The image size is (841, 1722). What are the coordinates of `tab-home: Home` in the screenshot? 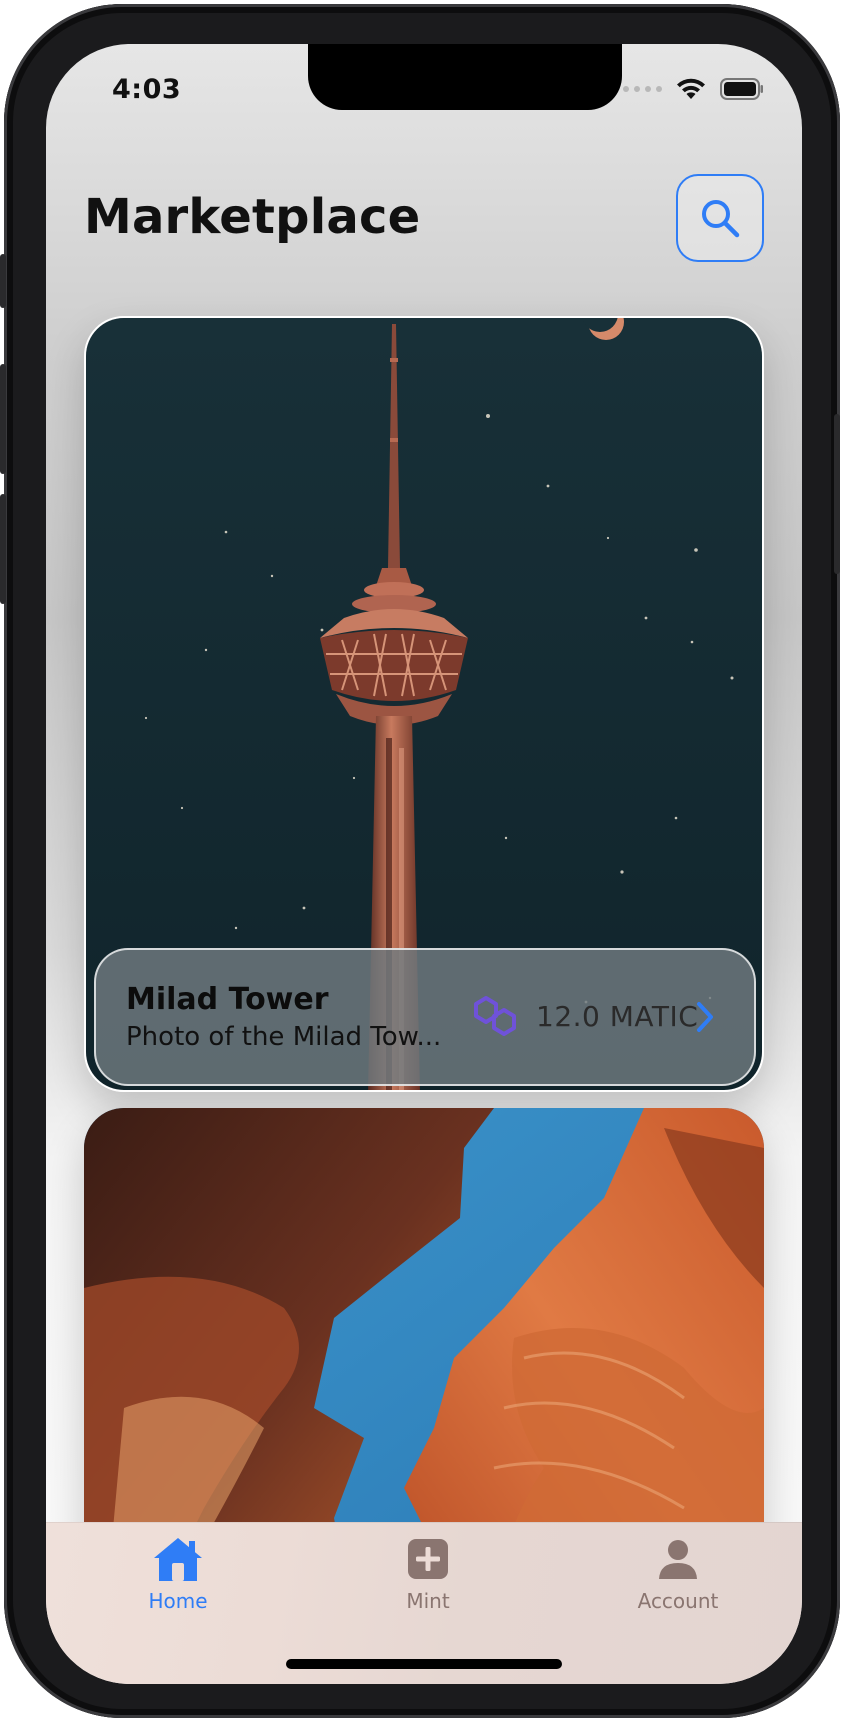 It's located at (178, 1574).